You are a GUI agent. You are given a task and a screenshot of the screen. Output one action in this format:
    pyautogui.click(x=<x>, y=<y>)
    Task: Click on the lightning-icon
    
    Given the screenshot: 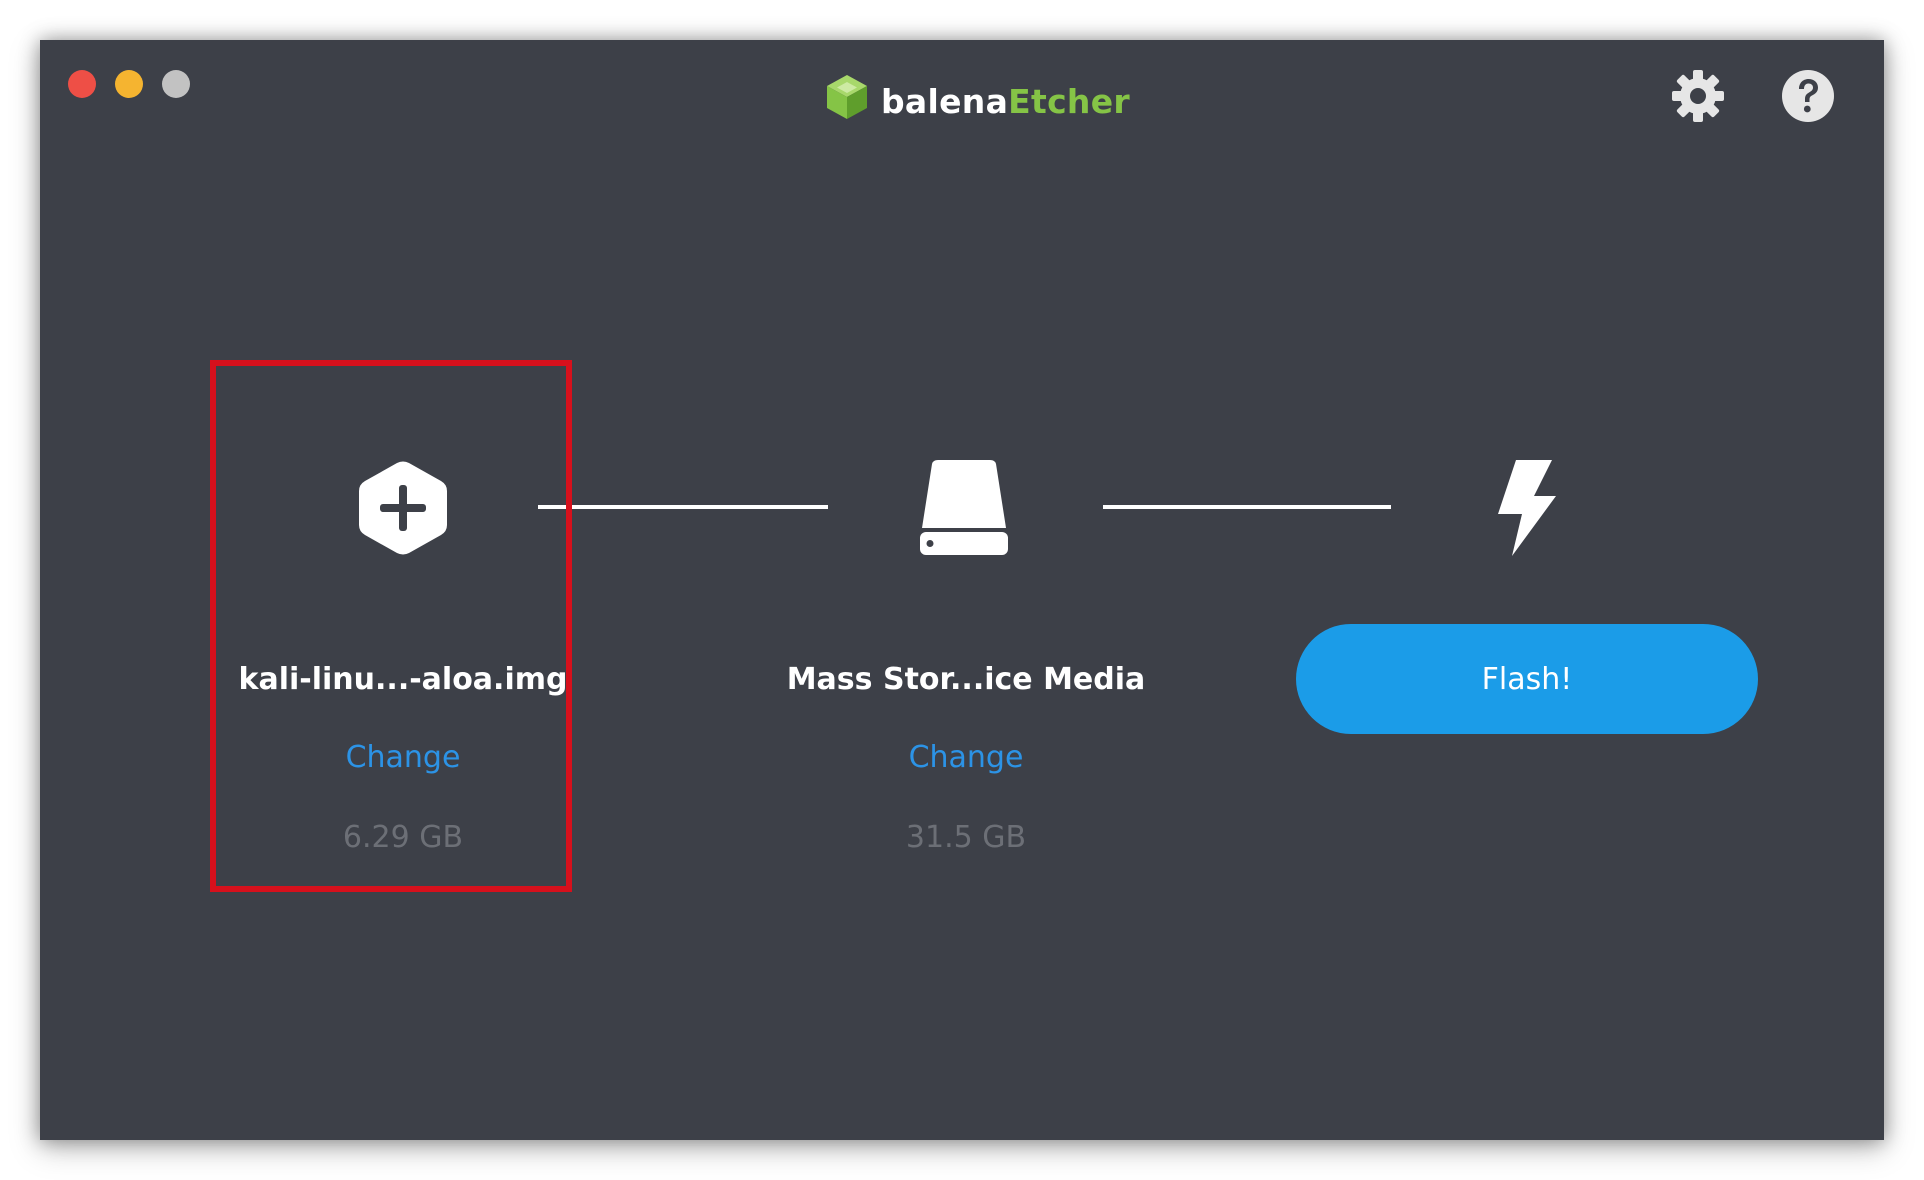 What is the action you would take?
    pyautogui.click(x=1525, y=510)
    